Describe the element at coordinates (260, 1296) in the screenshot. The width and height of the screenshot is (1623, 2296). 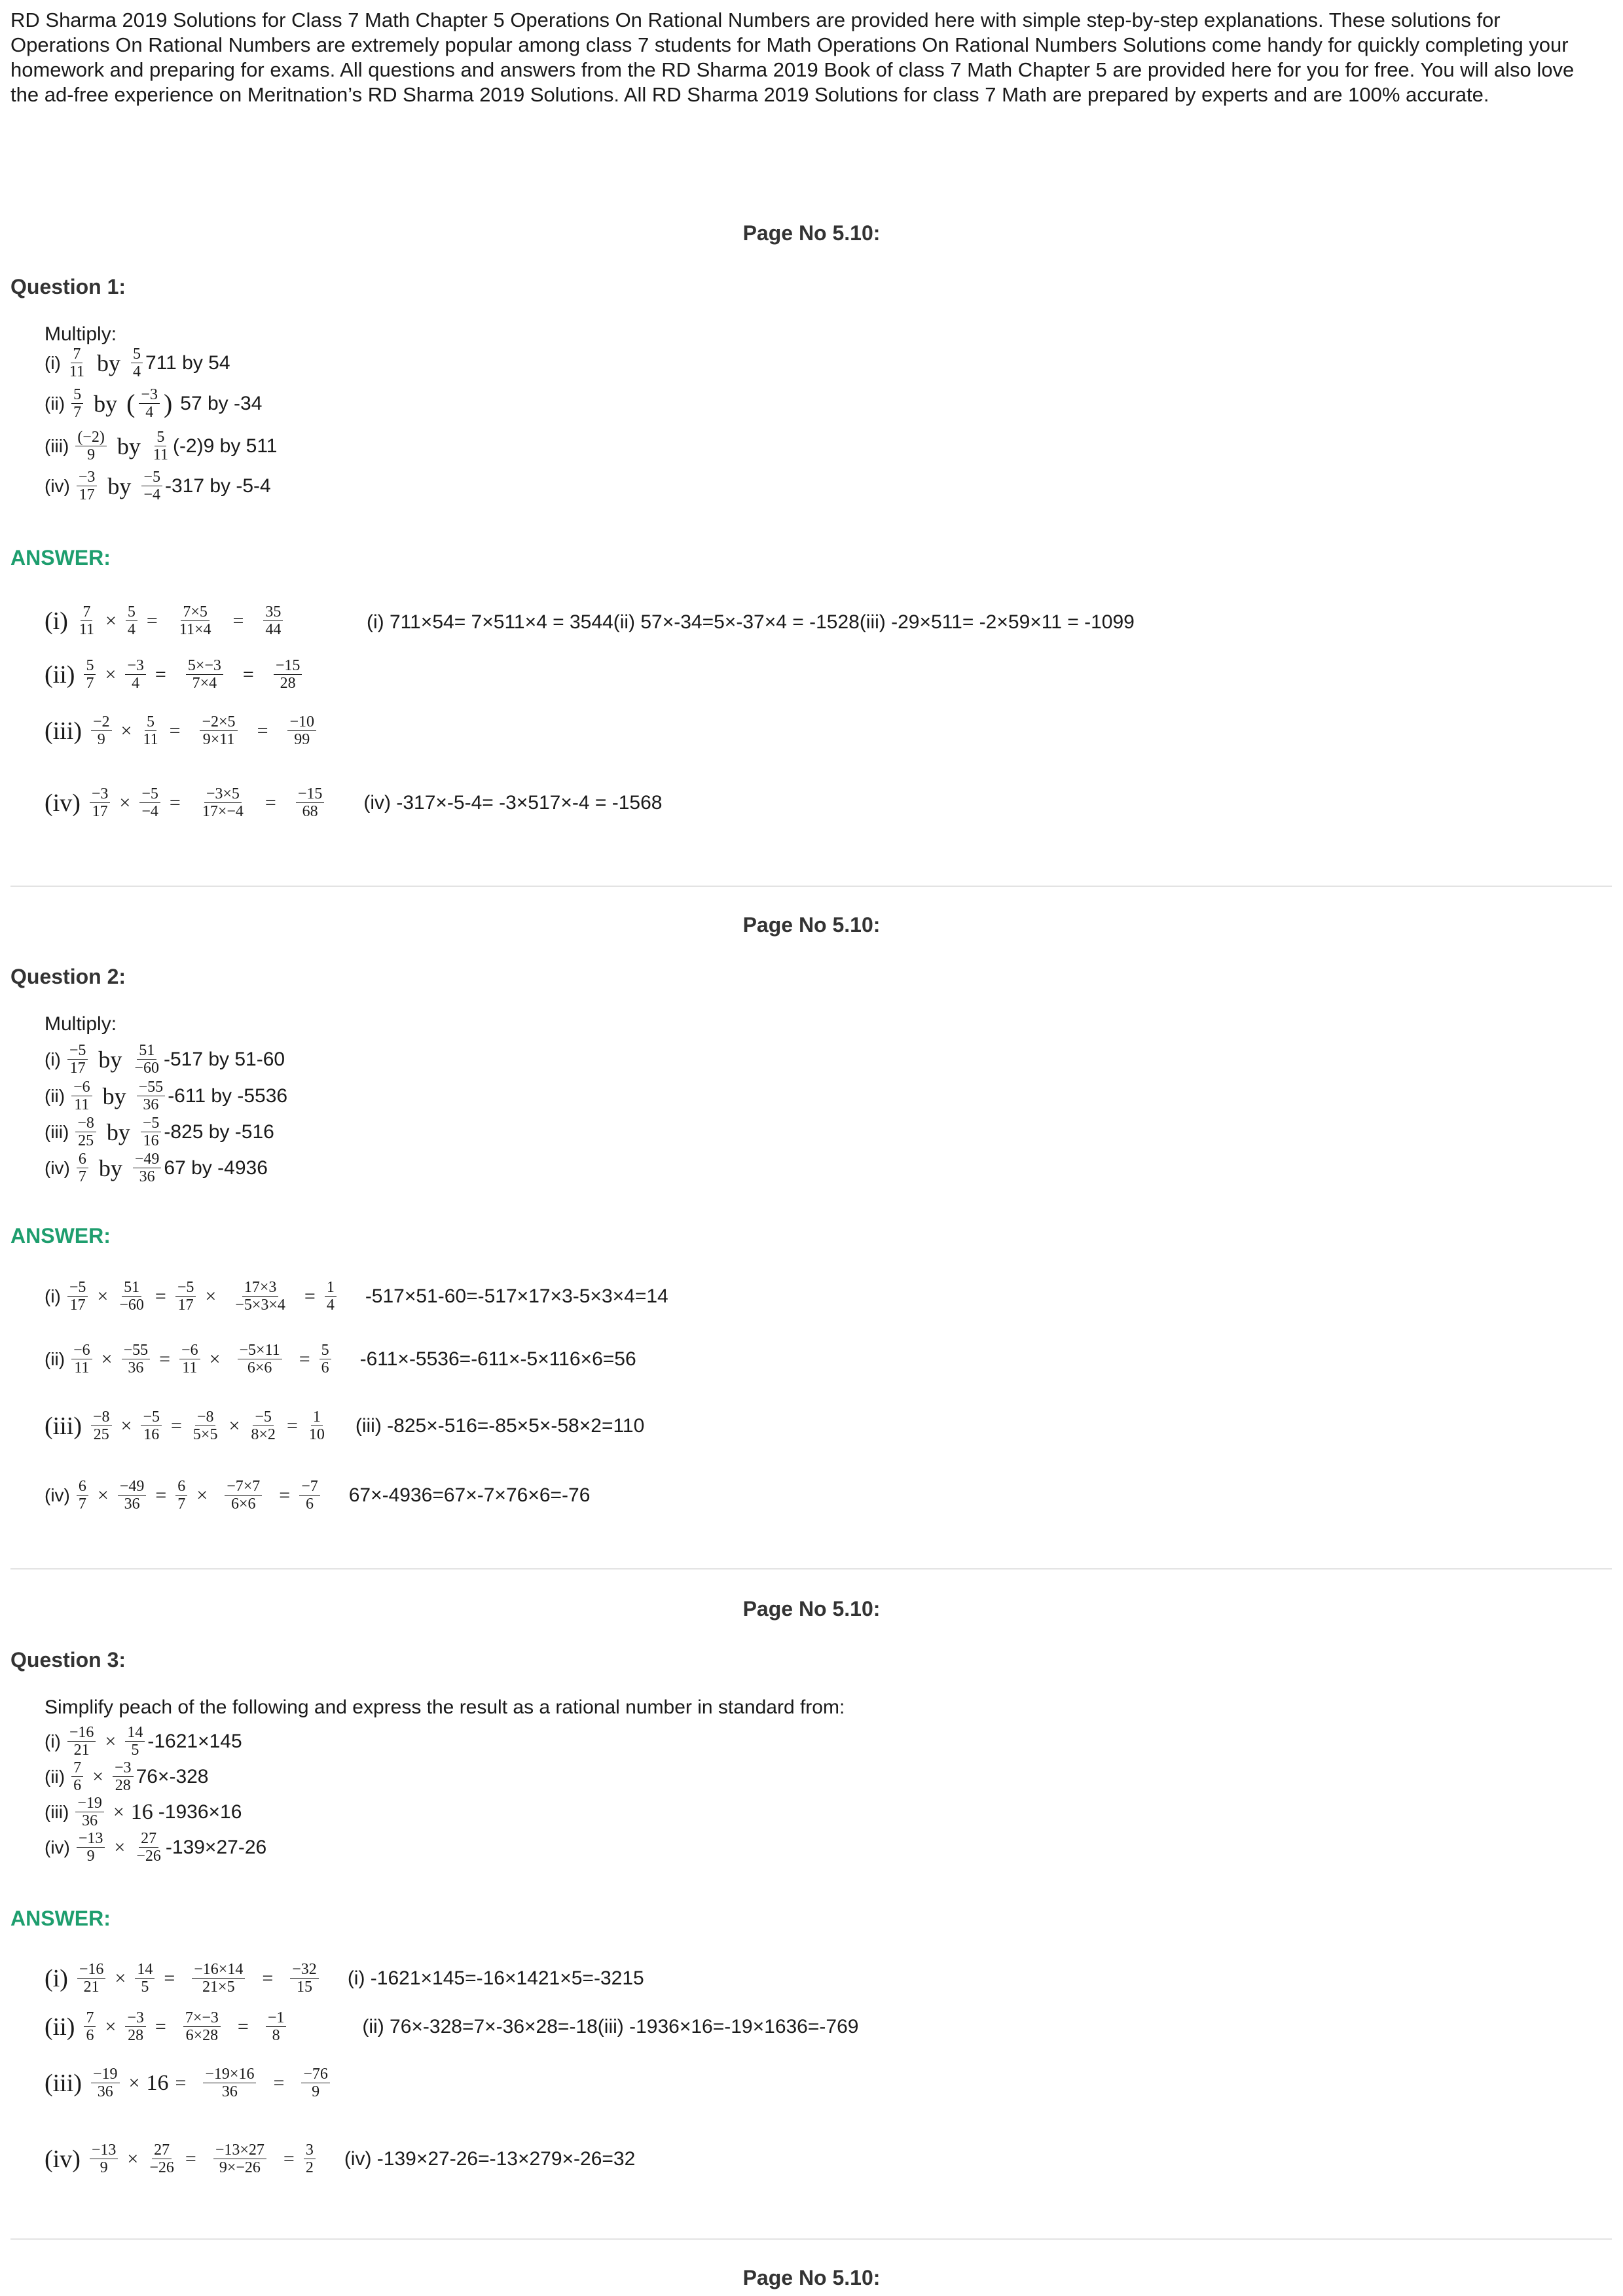
I see `fraction: 17×3 −5×3×4` at that location.